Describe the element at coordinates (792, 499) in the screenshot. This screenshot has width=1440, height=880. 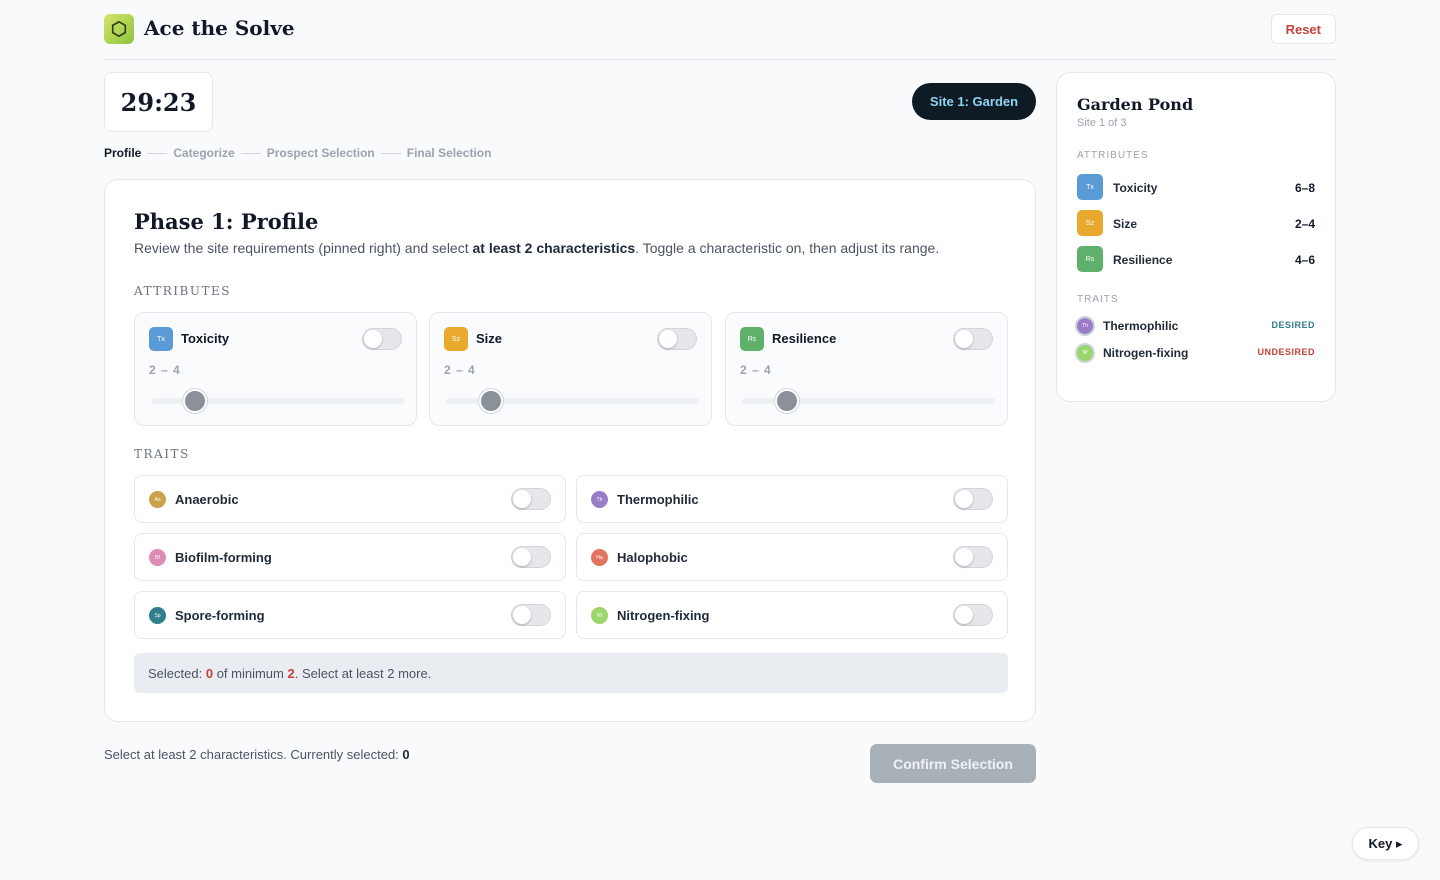
I see `trait-row-thermophilic: Th Thermophilic` at that location.